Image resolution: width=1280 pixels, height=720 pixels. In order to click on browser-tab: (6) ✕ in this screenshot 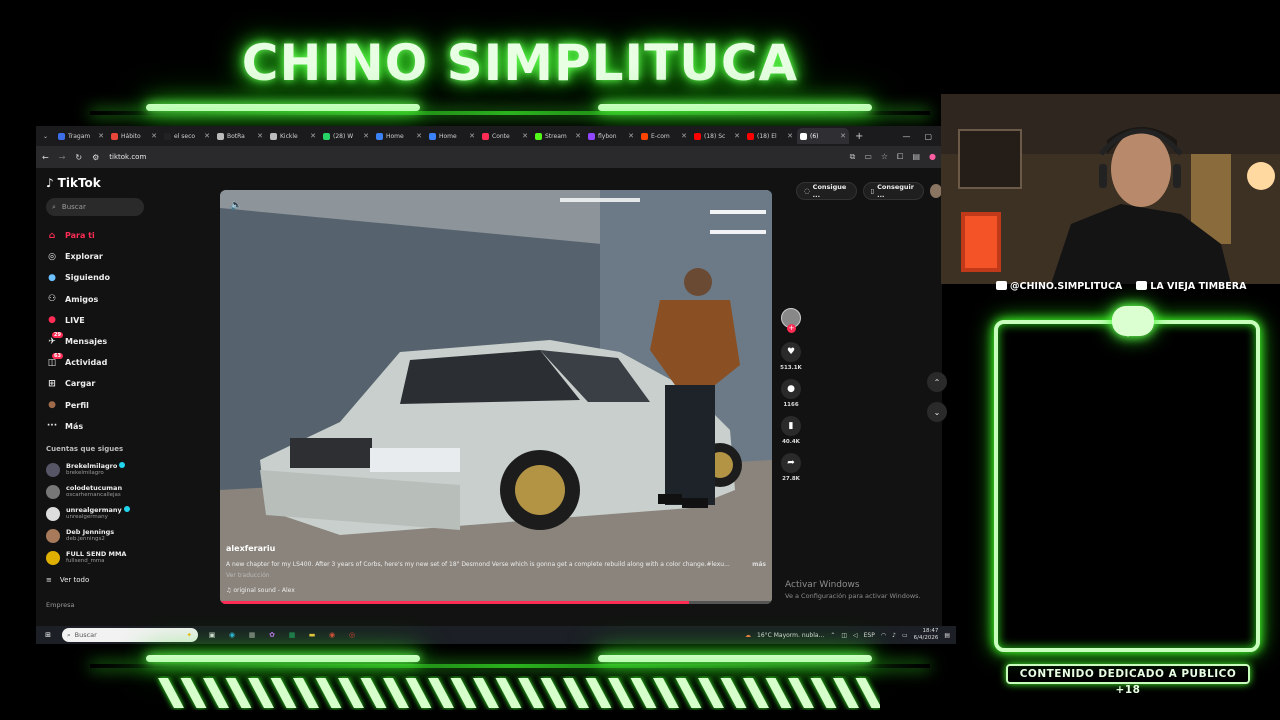, I will do `click(823, 136)`.